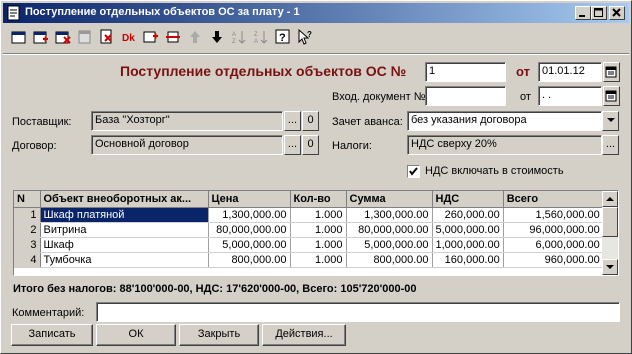  I want to click on in-doc-date-picker-button, so click(611, 96).